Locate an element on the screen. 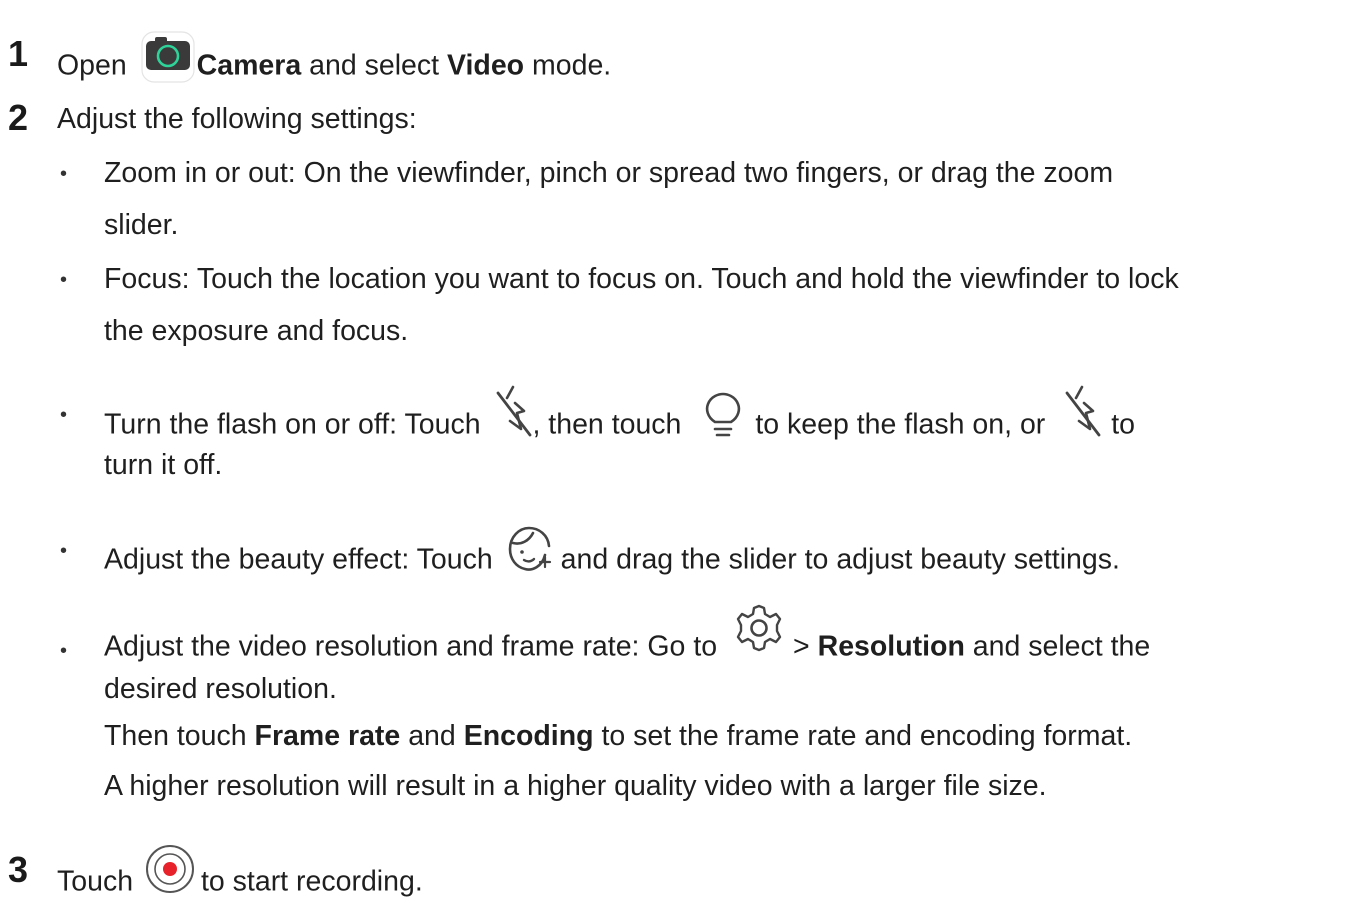  step-3-text: Touch to start recording. is located at coordinates (240, 876).